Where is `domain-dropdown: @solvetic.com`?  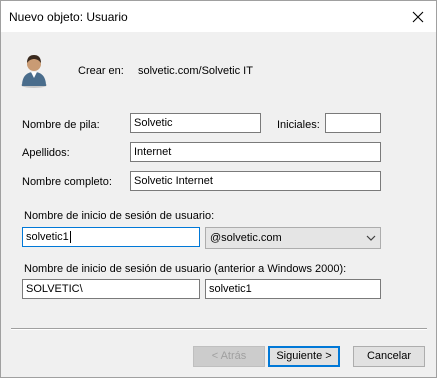
domain-dropdown: @solvetic.com is located at coordinates (293, 238).